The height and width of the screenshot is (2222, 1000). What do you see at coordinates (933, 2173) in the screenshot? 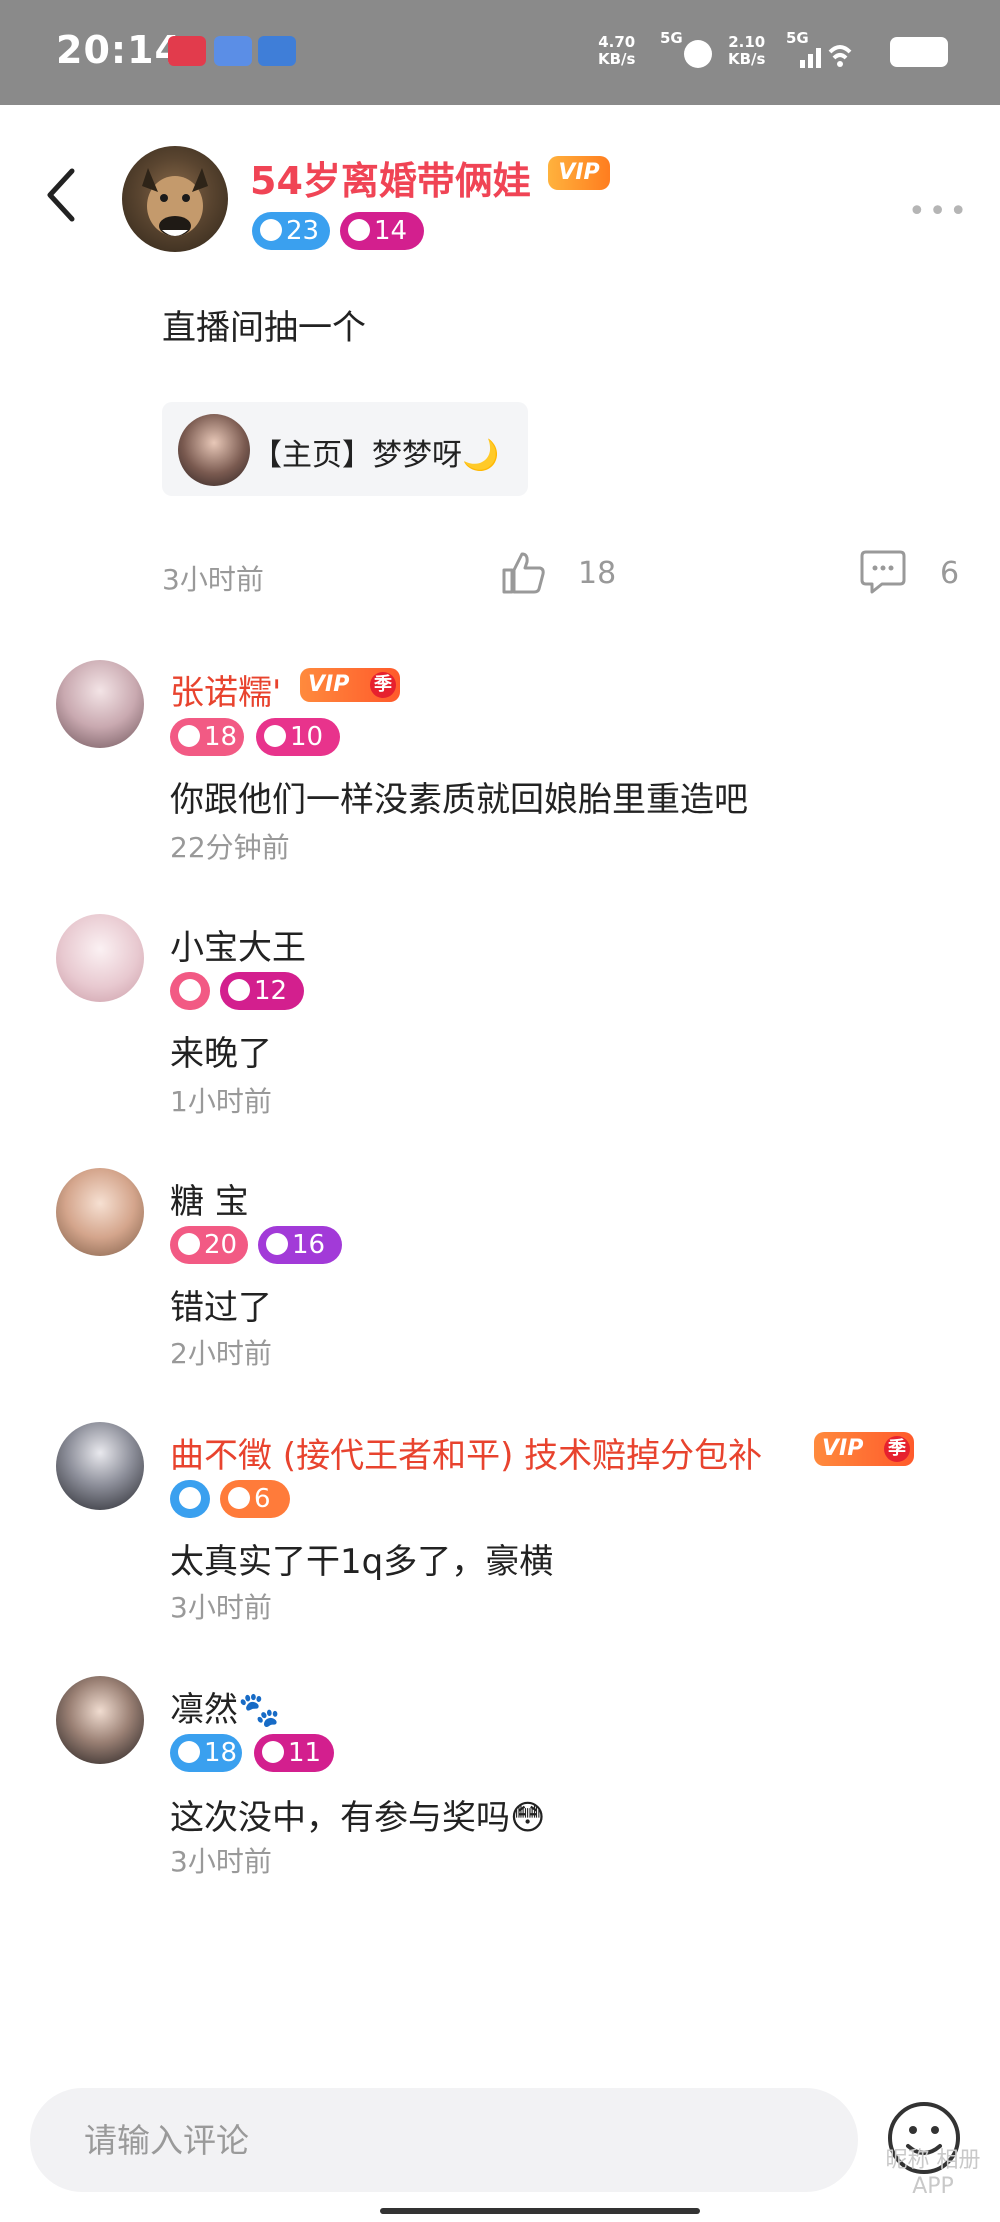
I see `app-watermark: 昵称 相册APP` at bounding box center [933, 2173].